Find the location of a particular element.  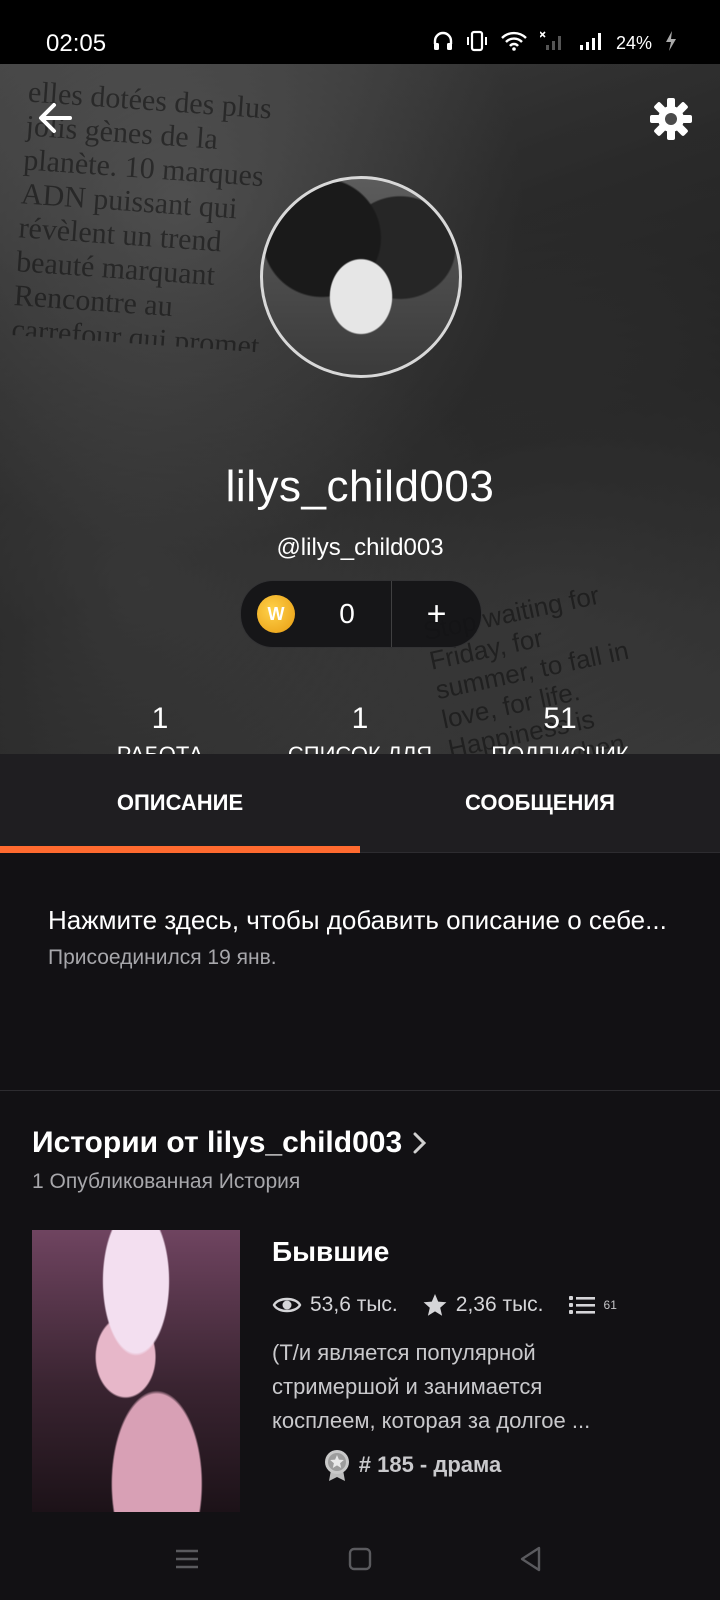

status-icons: 24% is located at coordinates (555, 43).